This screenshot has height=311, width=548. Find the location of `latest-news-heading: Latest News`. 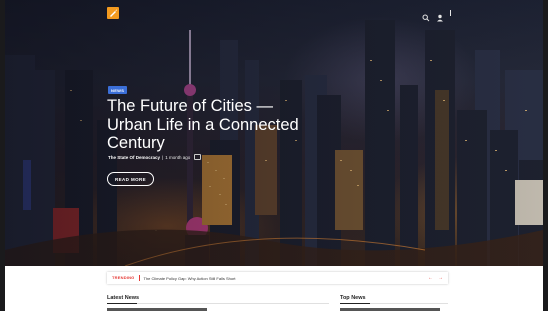

latest-news-heading: Latest News is located at coordinates (123, 298).